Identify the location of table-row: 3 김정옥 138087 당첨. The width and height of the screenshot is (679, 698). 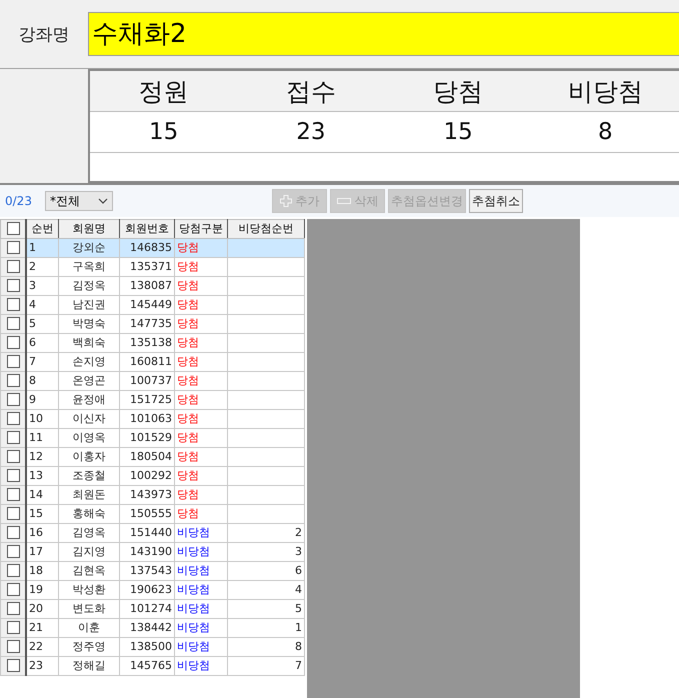
(152, 286).